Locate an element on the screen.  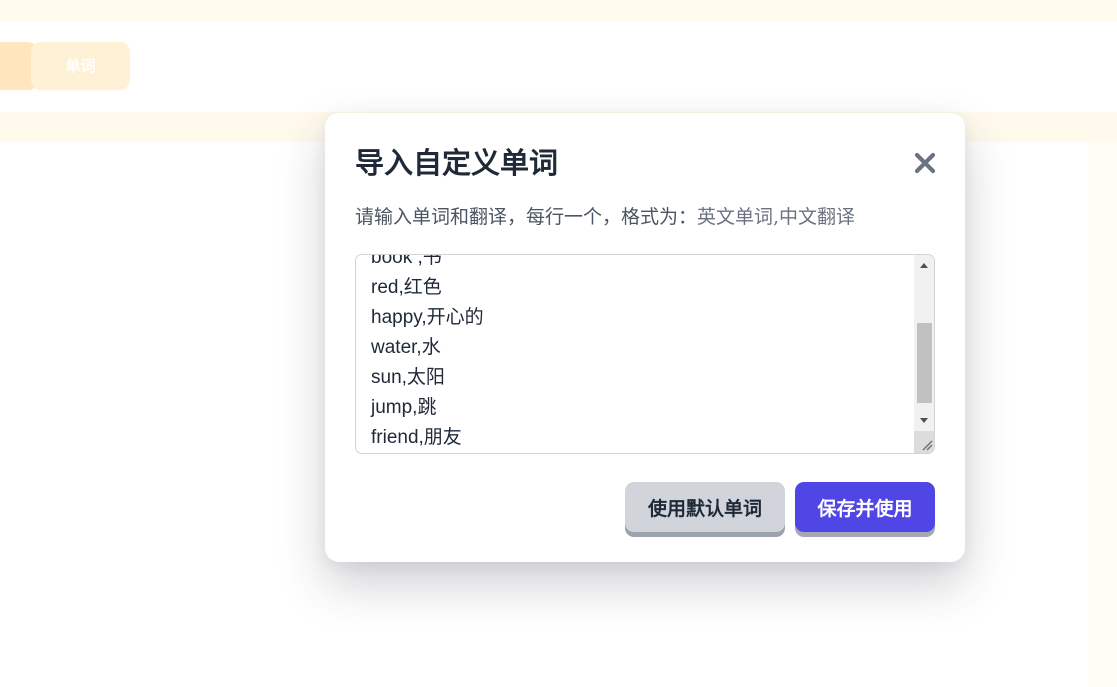
word-line: jump,跳 is located at coordinates (404, 407).